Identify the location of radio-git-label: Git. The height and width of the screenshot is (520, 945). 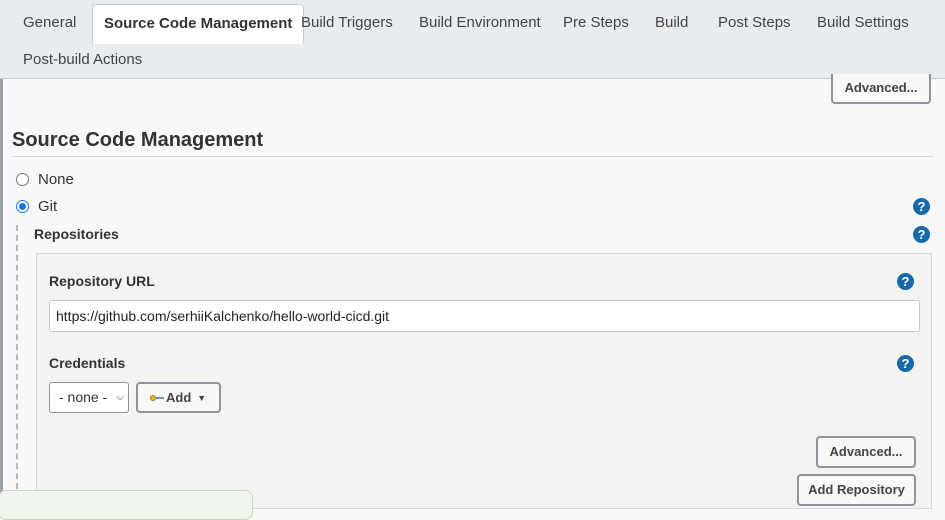
(48, 206).